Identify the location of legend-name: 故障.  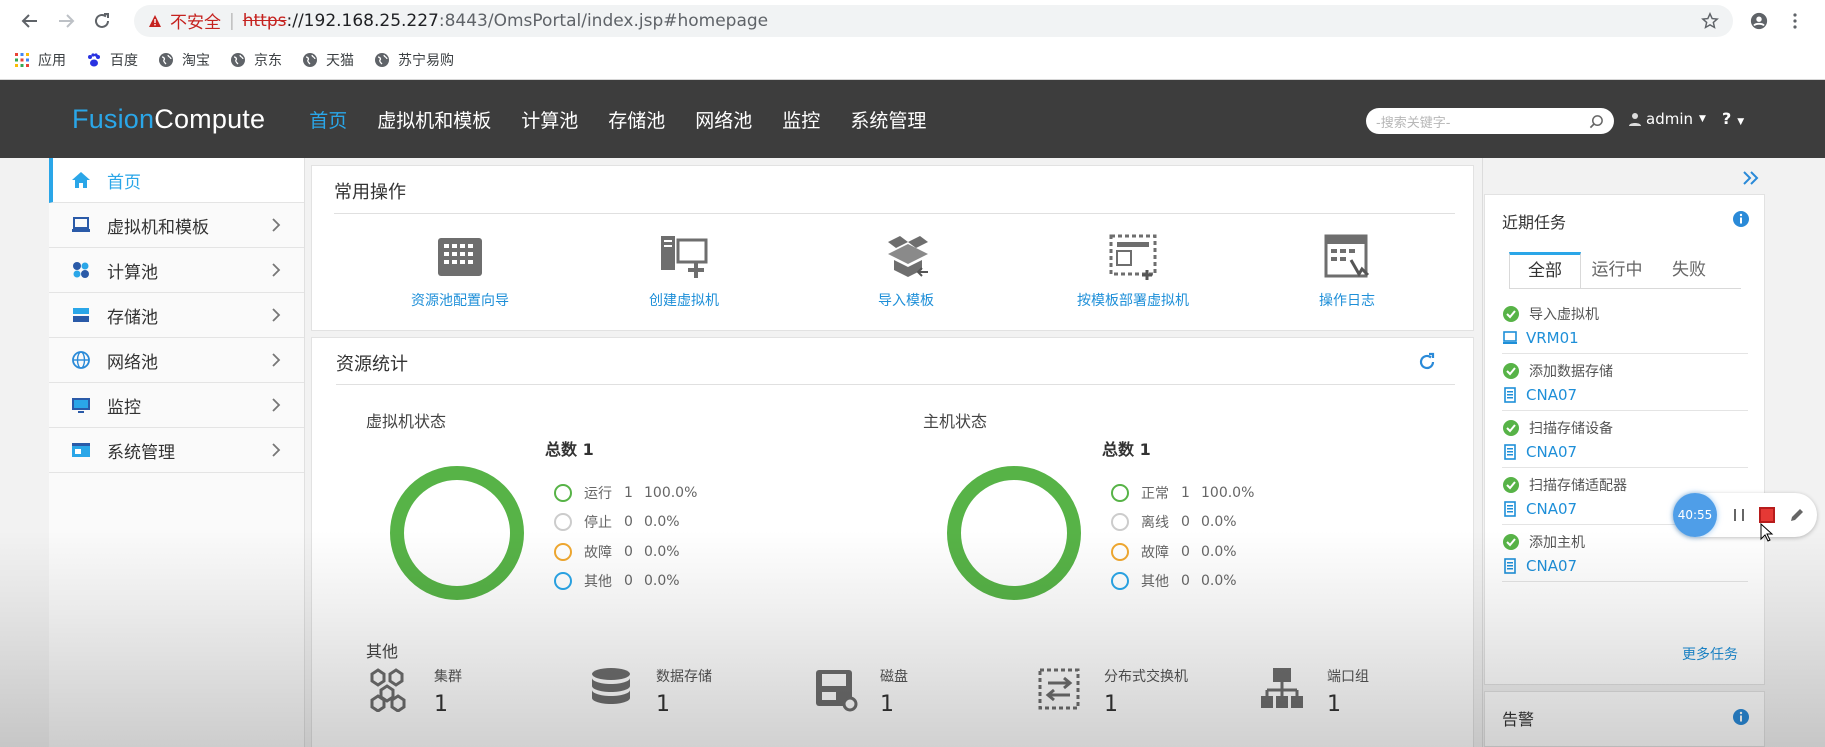
(1155, 552).